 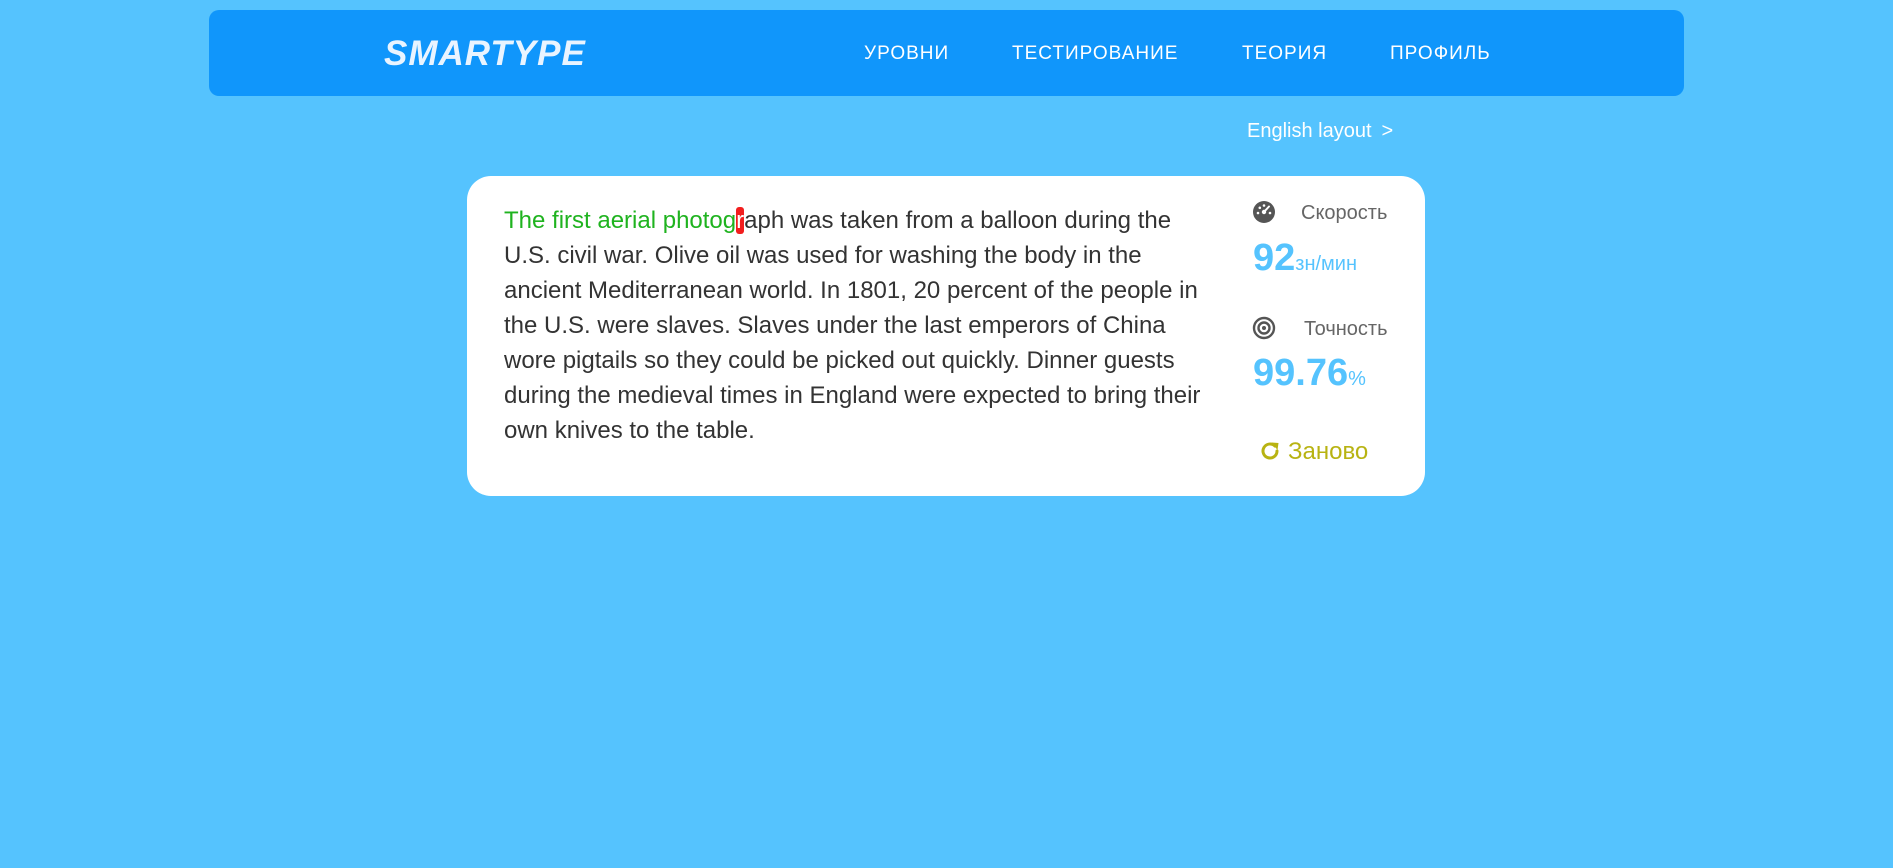 I want to click on nav-profile: ПРОФИЛЬ, so click(x=1440, y=53).